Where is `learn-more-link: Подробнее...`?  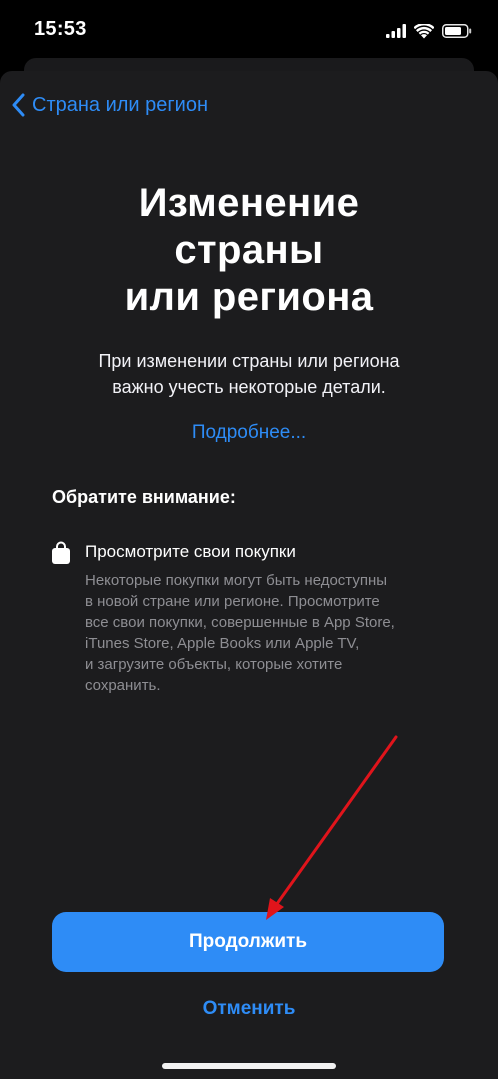
learn-more-link: Подробнее... is located at coordinates (249, 433).